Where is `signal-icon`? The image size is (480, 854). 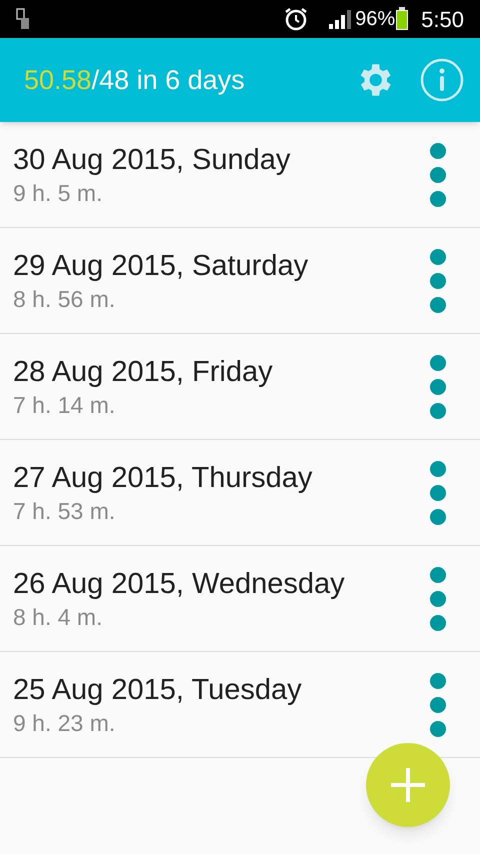
signal-icon is located at coordinates (340, 19).